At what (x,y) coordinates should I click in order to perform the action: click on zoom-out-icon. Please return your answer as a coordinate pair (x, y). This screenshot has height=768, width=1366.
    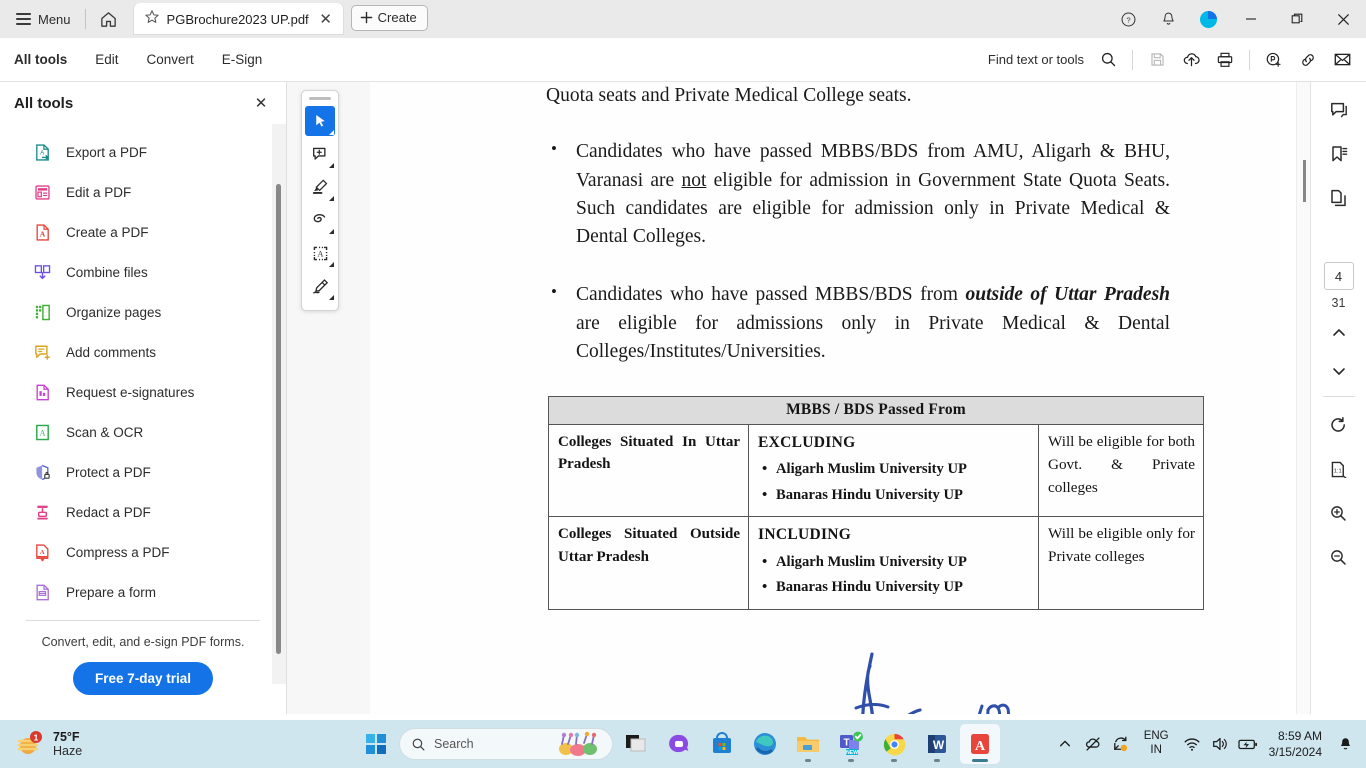
    Looking at the image, I should click on (1339, 557).